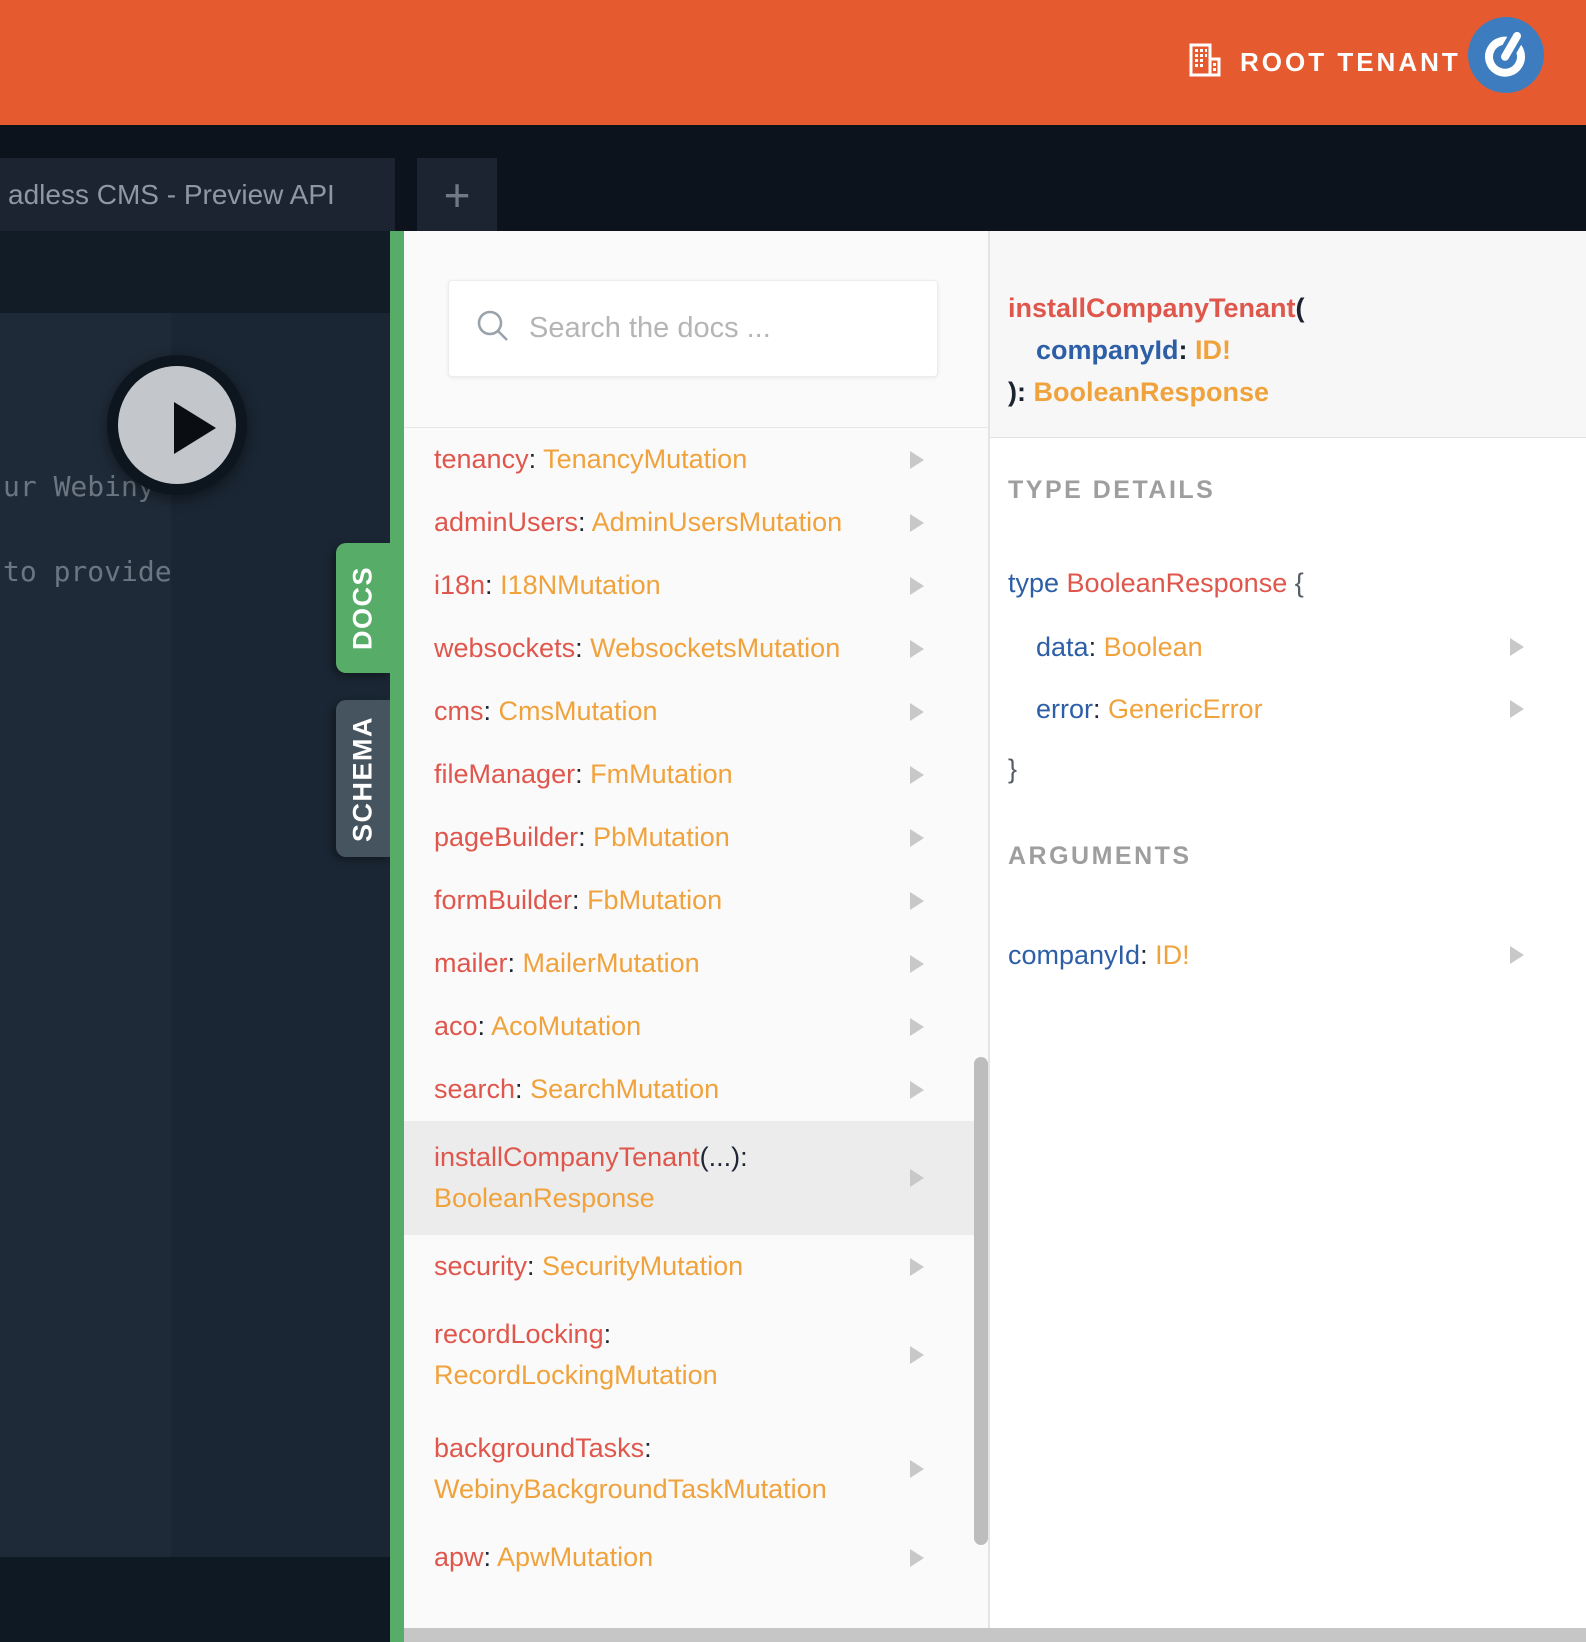 This screenshot has height=1642, width=1586. I want to click on docs-list-item: websockets: WebsocketsMutation, so click(696, 648).